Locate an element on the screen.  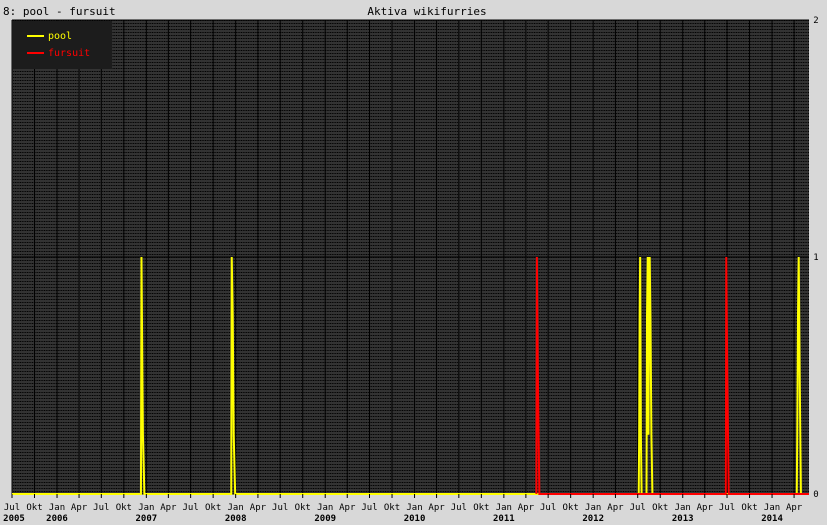
x-year-label: 2009 is located at coordinates (325, 519).